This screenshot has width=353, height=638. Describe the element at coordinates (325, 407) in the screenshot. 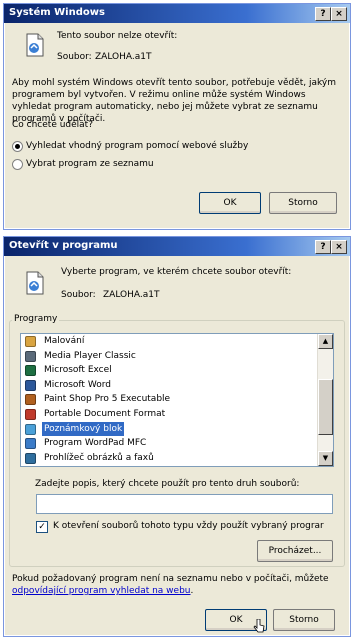

I see `scroll-thumb` at that location.